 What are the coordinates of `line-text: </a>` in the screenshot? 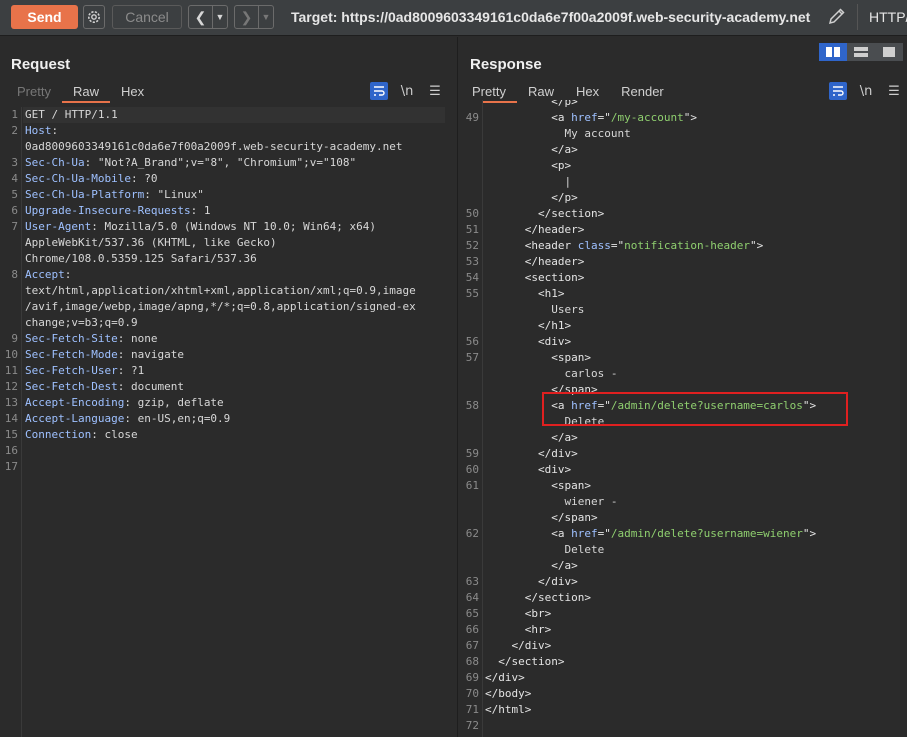 It's located at (531, 566).